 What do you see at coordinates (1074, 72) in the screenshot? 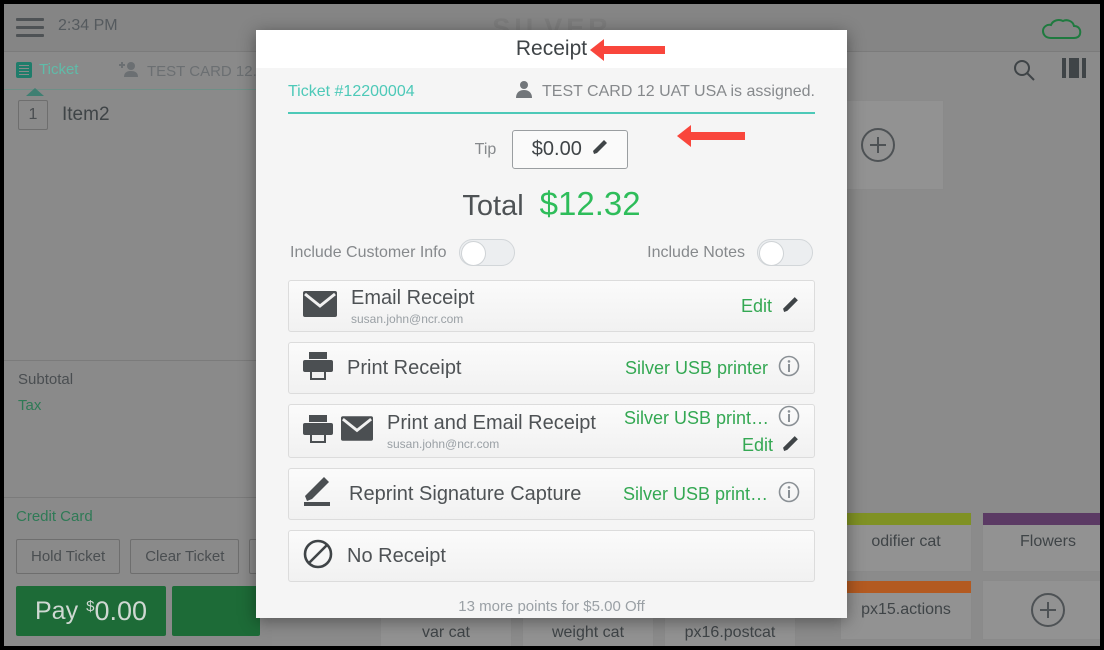
I see `grid-layout-icon` at bounding box center [1074, 72].